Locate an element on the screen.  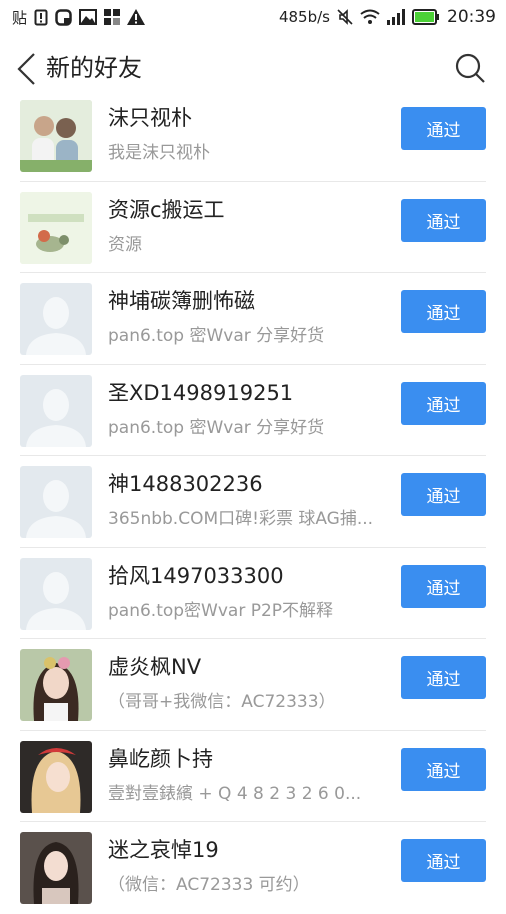
mute-icon is located at coordinates (345, 17).